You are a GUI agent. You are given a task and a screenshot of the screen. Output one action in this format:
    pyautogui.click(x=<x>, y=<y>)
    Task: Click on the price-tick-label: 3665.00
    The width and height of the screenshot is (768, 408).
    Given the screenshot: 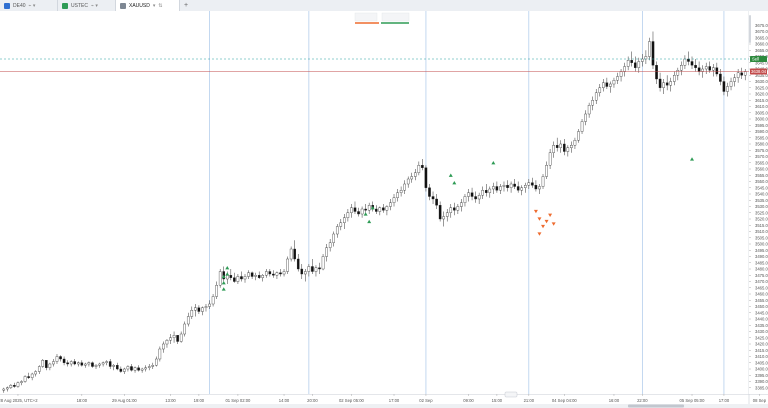 What is the action you would take?
    pyautogui.click(x=761, y=37)
    